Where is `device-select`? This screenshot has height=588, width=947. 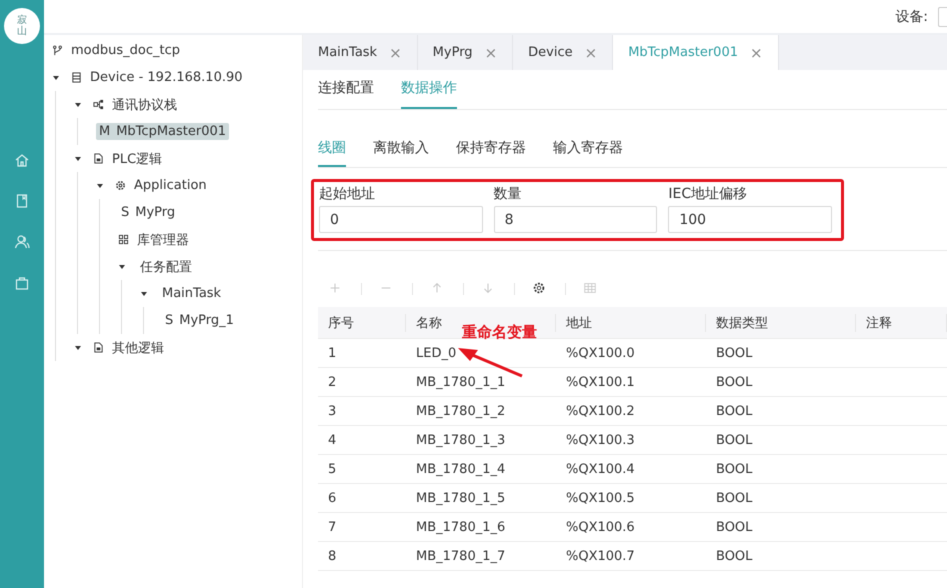 device-select is located at coordinates (942, 16).